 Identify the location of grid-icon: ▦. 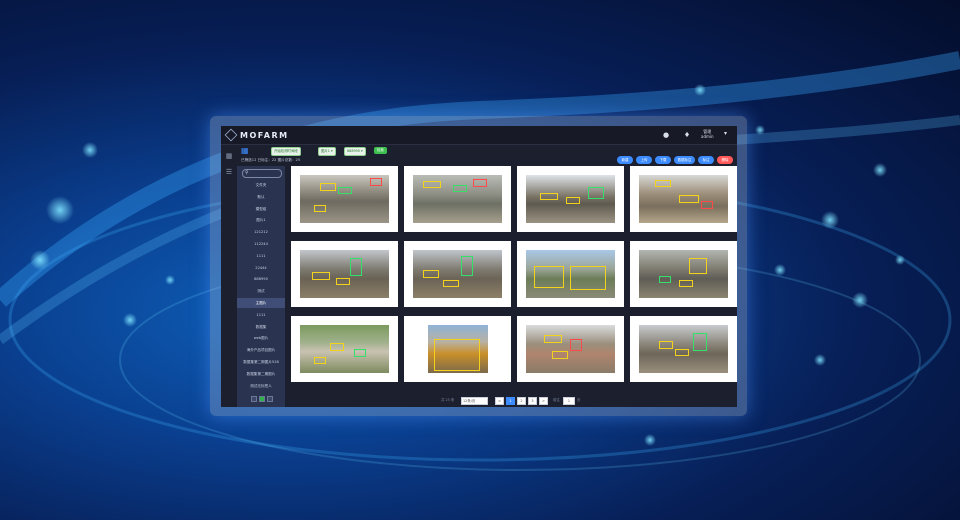
(229, 156).